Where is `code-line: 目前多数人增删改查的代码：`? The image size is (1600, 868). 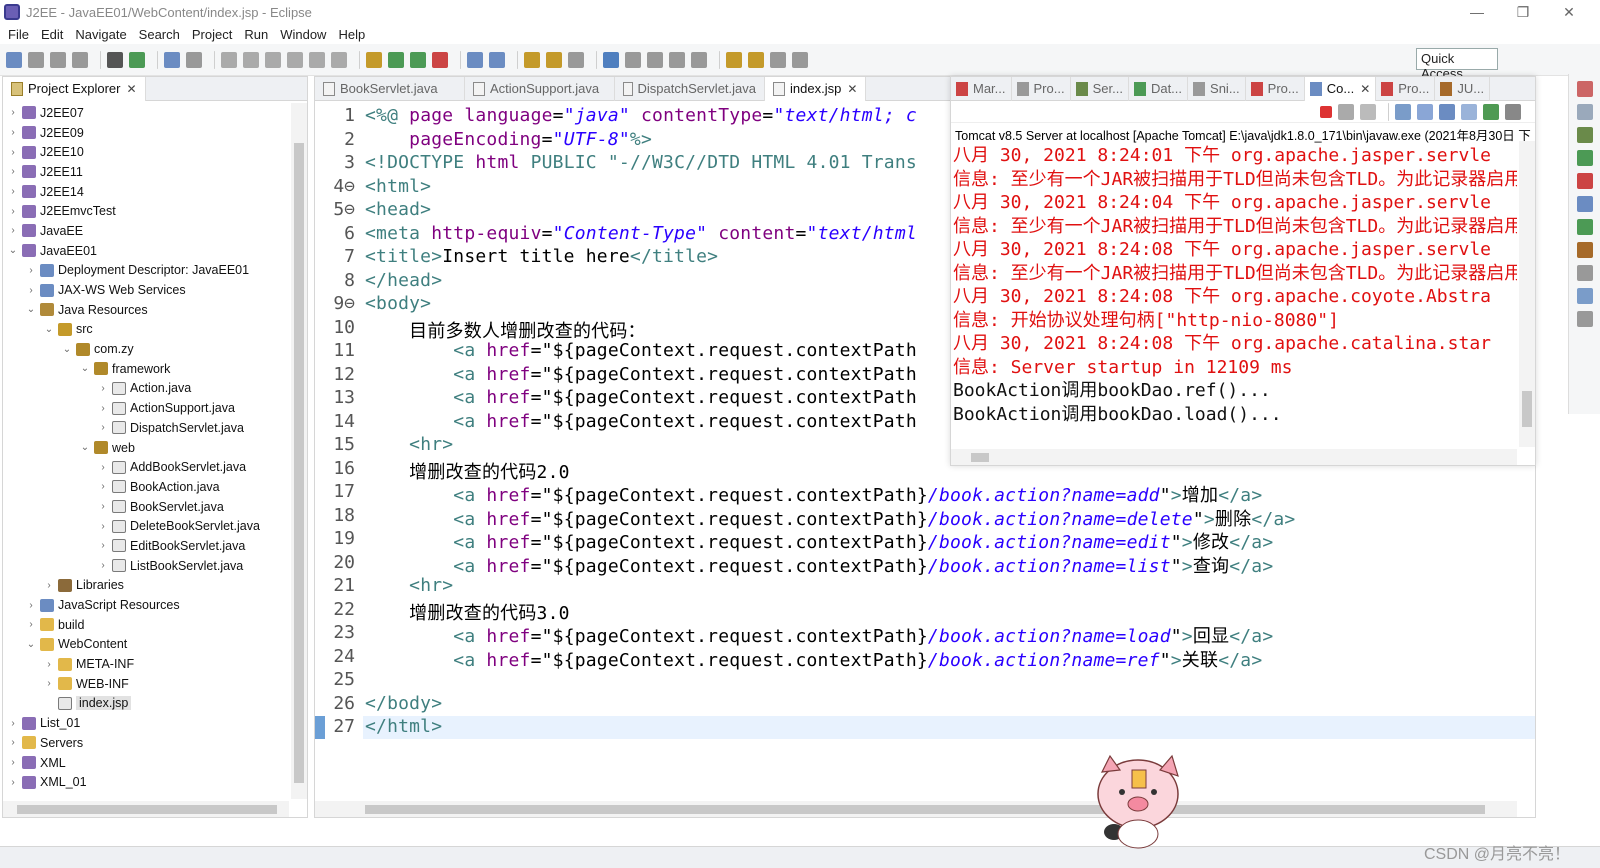 code-line: 目前多数人增删改查的代码： is located at coordinates (505, 330).